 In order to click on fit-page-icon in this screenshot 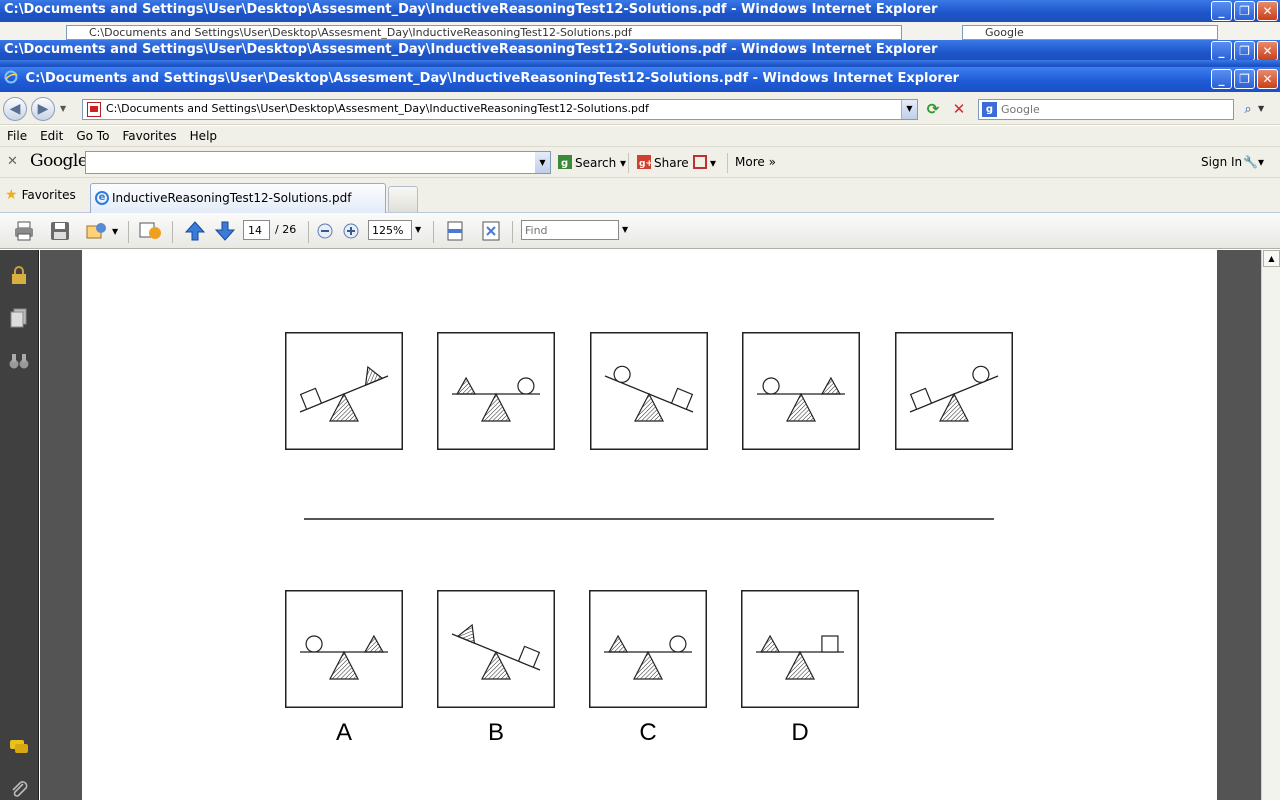, I will do `click(491, 231)`.